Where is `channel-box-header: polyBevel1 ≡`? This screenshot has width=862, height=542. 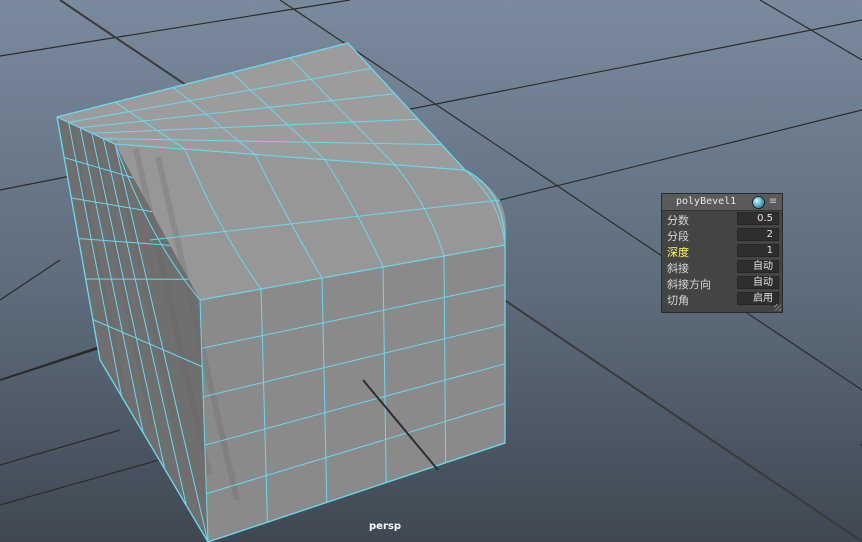
channel-box-header: polyBevel1 ≡ is located at coordinates (722, 202).